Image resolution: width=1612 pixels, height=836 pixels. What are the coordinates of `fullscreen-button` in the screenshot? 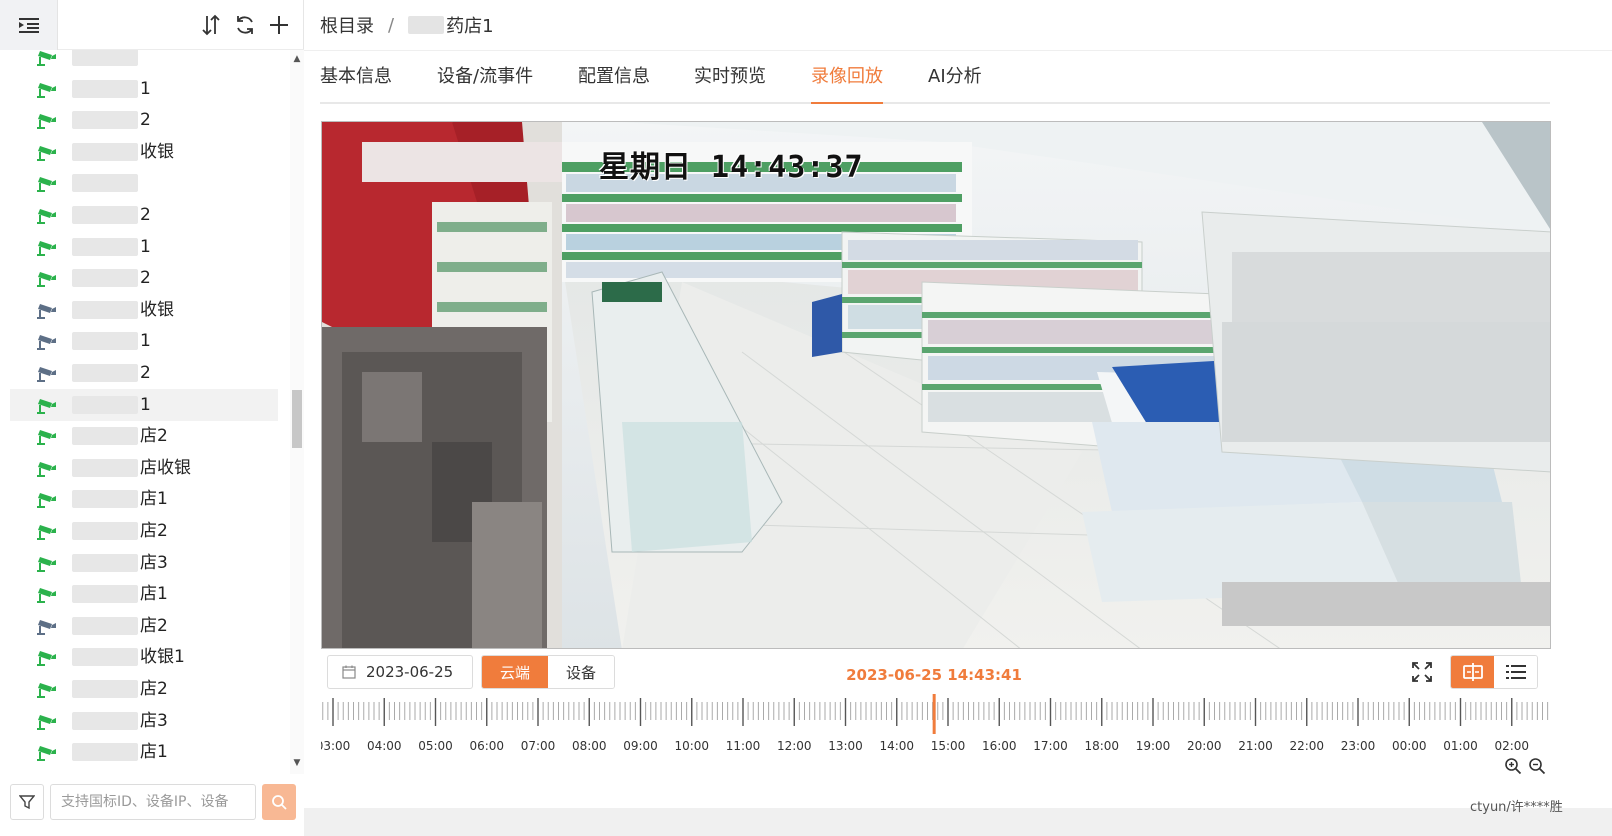 It's located at (1422, 672).